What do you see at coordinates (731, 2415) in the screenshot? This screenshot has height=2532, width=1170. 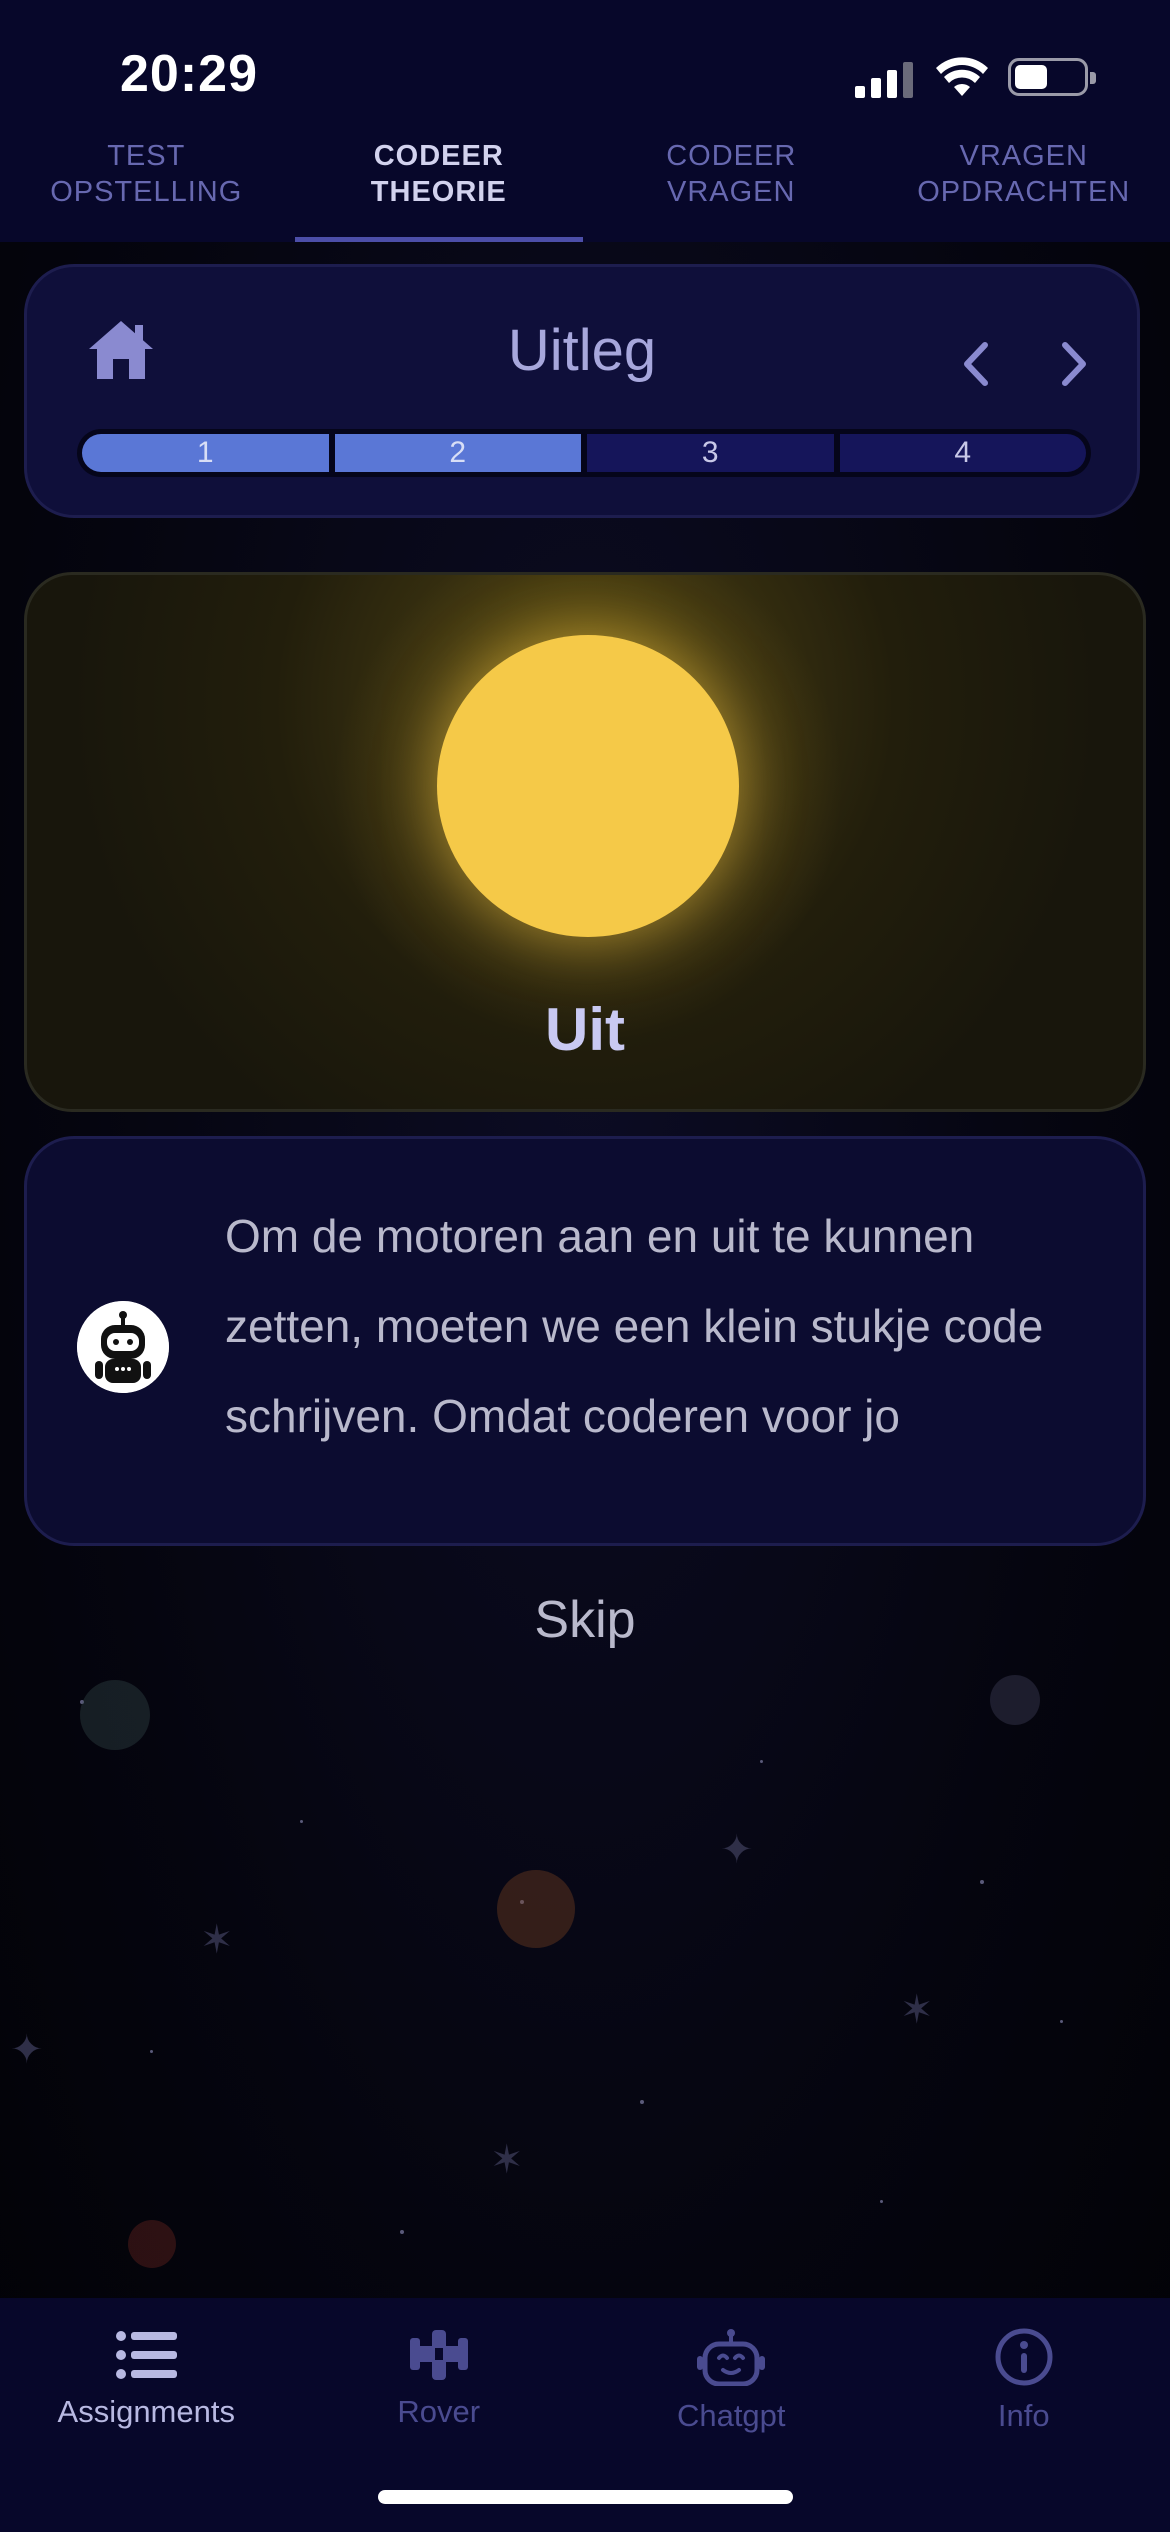 I see `nav-label: Chatgpt` at bounding box center [731, 2415].